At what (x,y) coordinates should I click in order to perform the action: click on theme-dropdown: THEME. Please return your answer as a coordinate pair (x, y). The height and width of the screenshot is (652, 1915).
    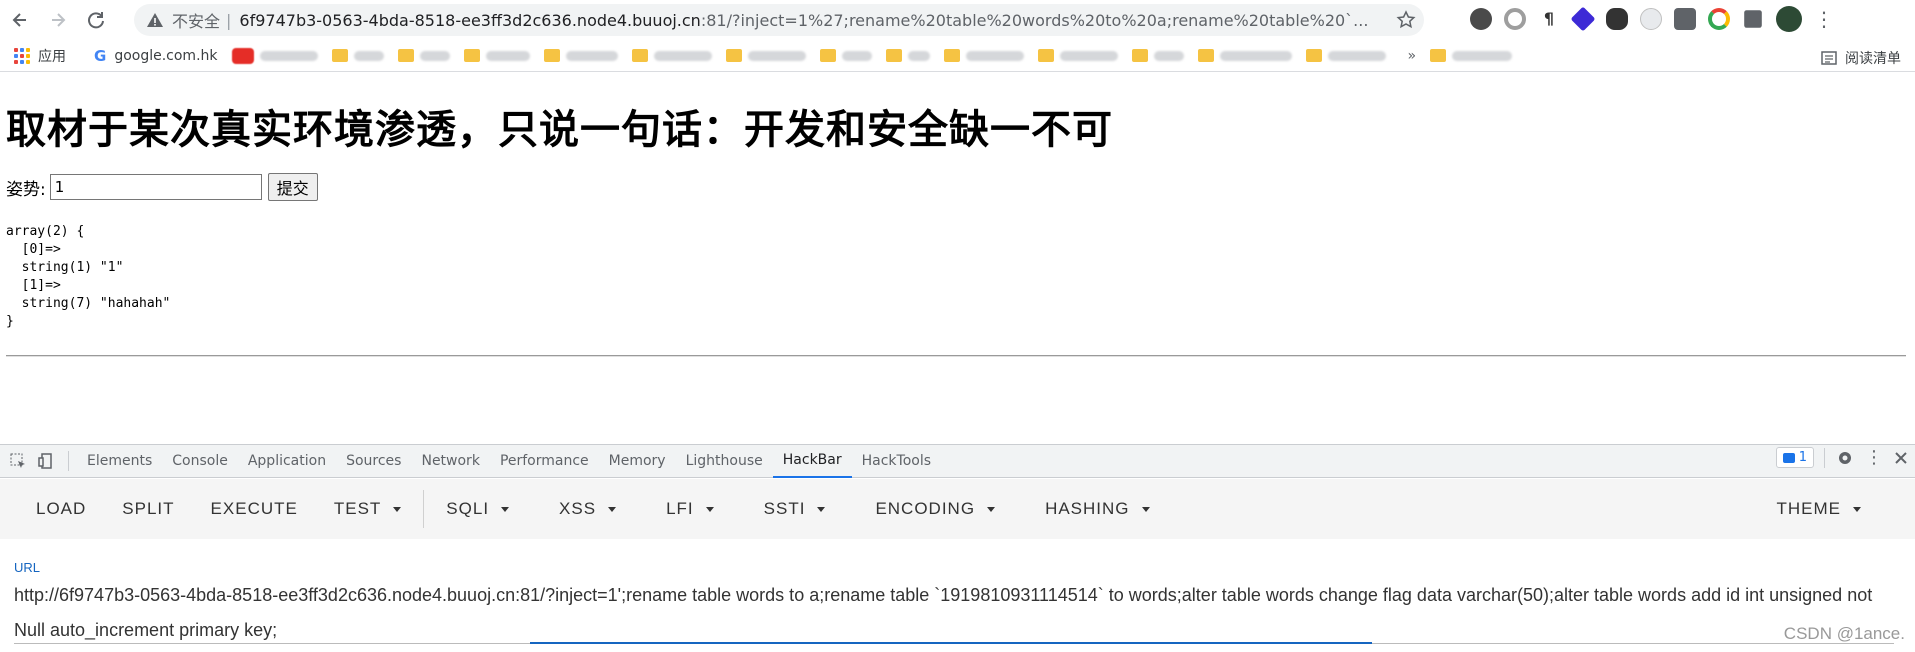
    Looking at the image, I should click on (1819, 509).